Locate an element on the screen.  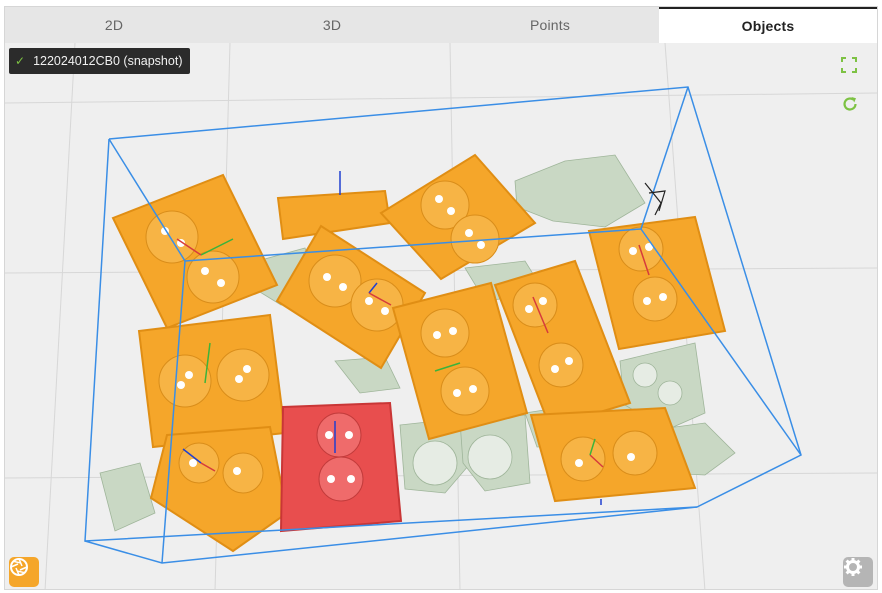
capture-button is located at coordinates (24, 572).